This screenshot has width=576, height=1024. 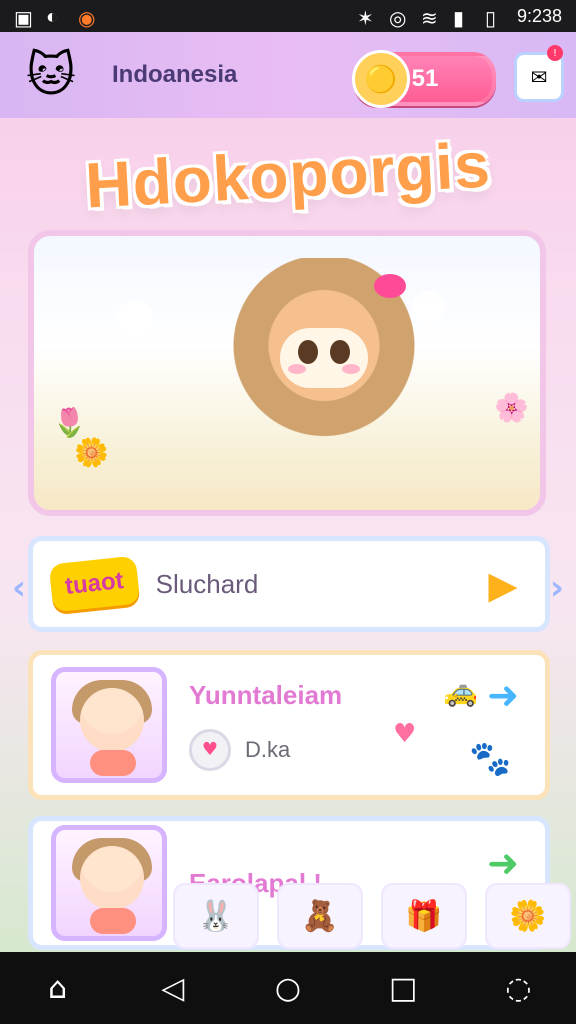 What do you see at coordinates (288, 16) in the screenshot?
I see `status-bar: ▣ ◐ ◉ ✶ ◎ ≋ ▮ ▯ 9:238` at bounding box center [288, 16].